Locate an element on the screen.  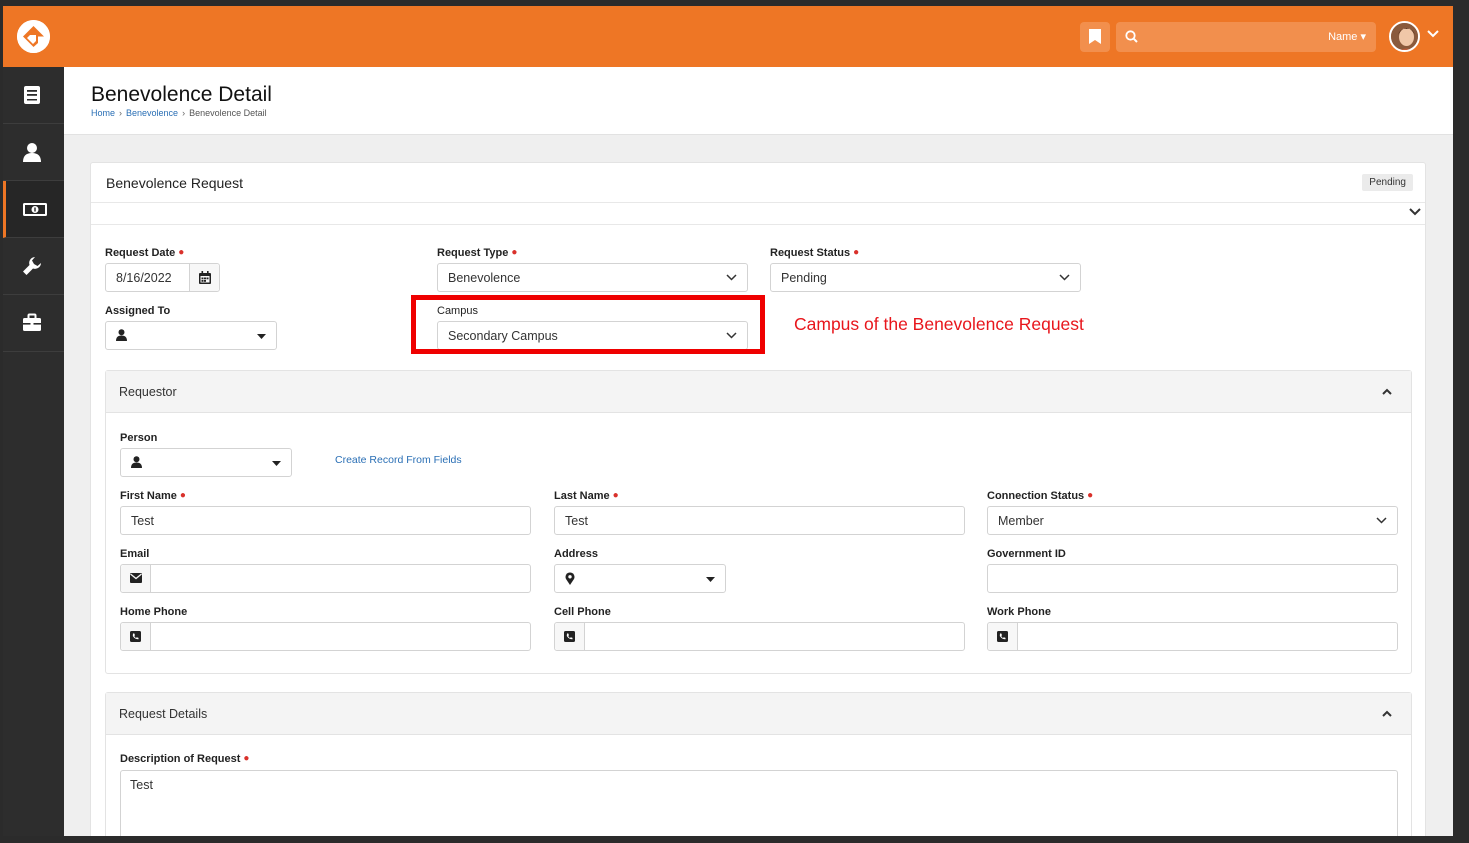
page-title: Benevolence Detail is located at coordinates (181, 94).